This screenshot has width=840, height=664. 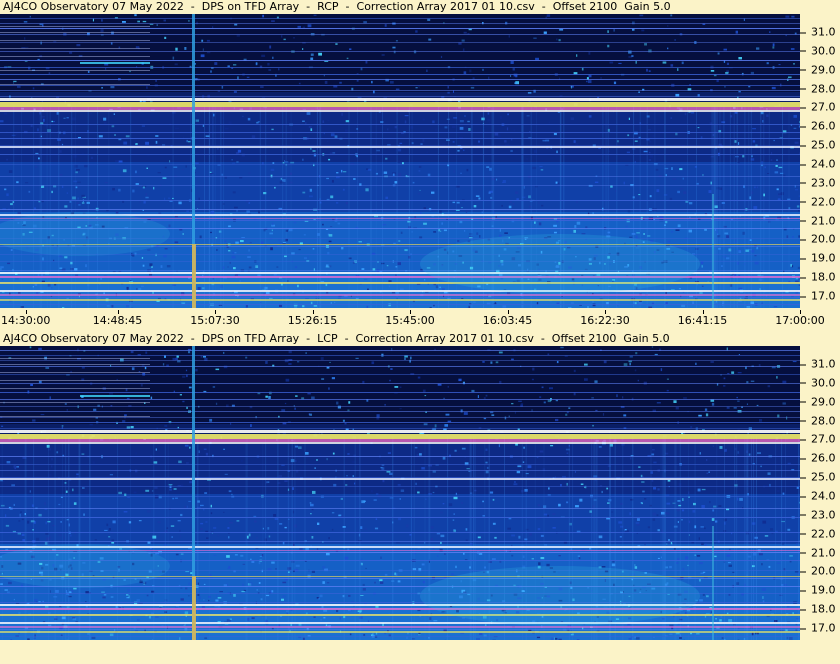 What do you see at coordinates (818, 628) in the screenshot?
I see `frequency-tick-label: 17.0` at bounding box center [818, 628].